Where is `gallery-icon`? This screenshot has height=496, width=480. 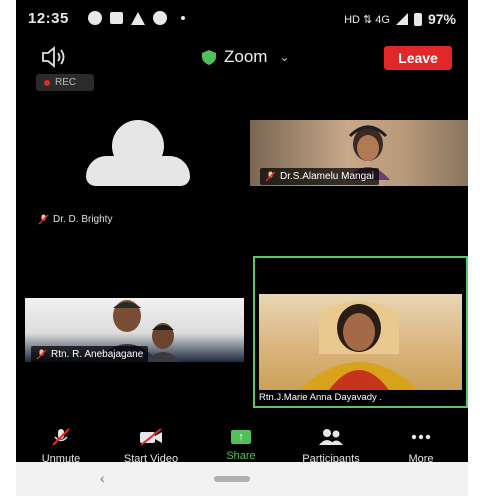 gallery-icon is located at coordinates (116, 18).